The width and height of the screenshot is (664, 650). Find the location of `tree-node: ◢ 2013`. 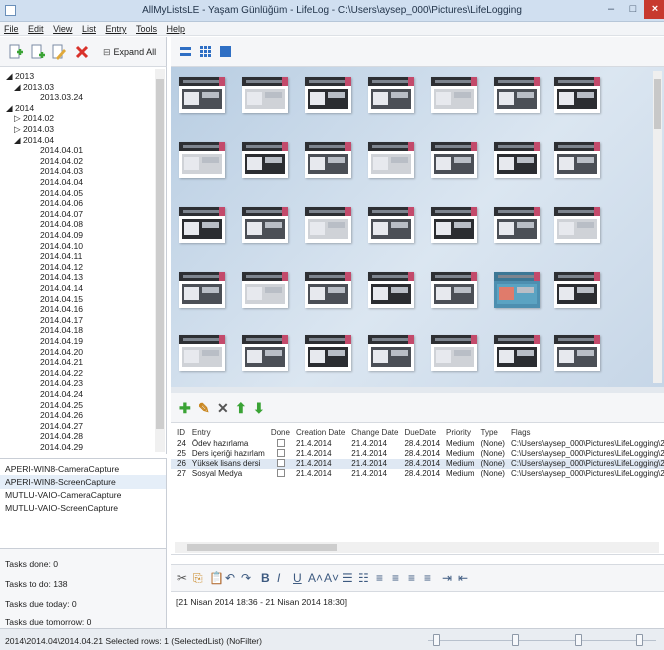

tree-node: ◢ 2013 is located at coordinates (20, 76).